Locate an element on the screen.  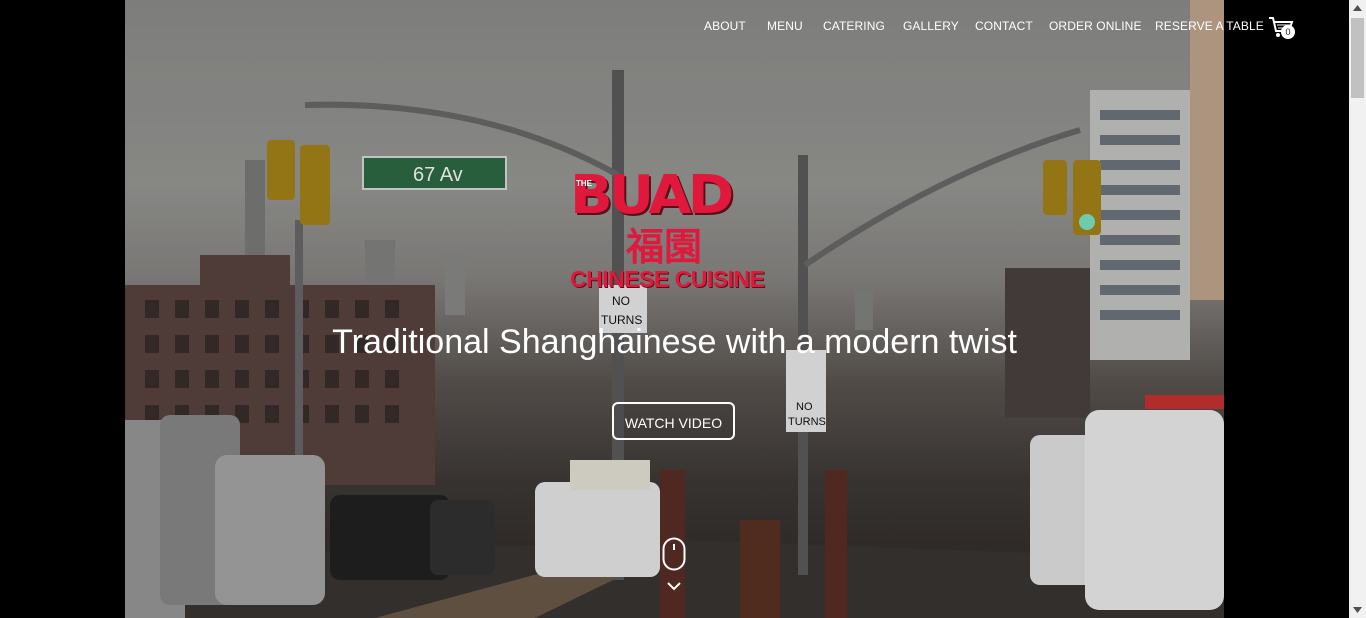
watch-video-button: WATCH VIDEO is located at coordinates (673, 421).